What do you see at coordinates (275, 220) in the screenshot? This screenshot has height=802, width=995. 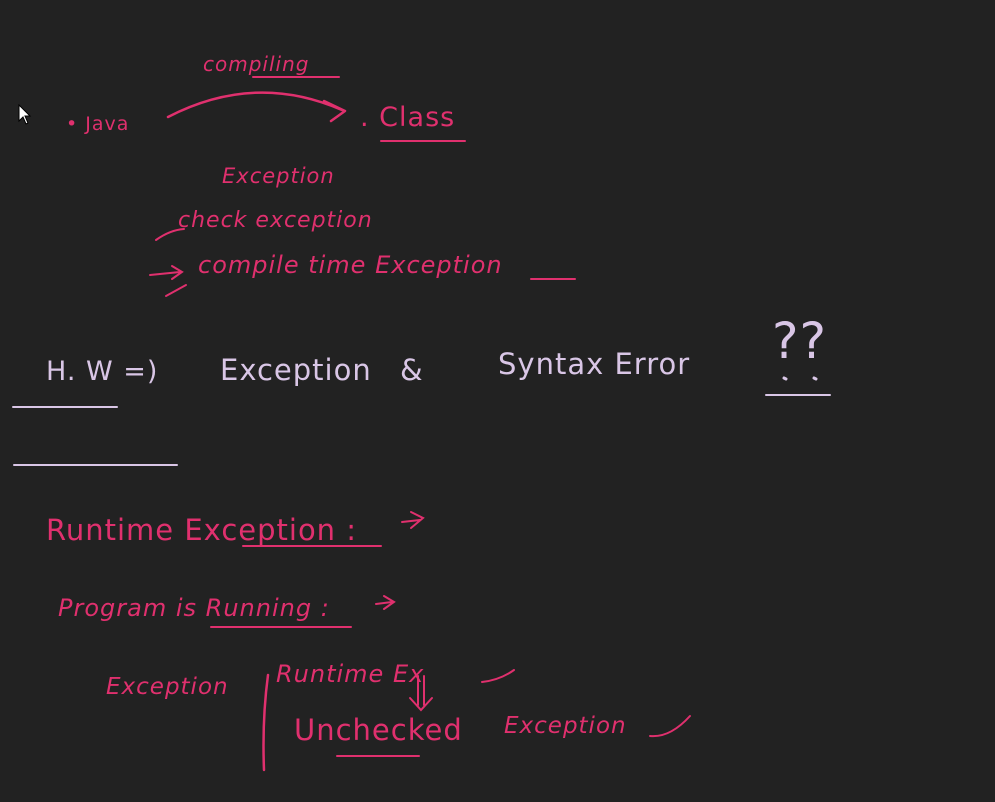 I see `note-check-exception: check exception` at bounding box center [275, 220].